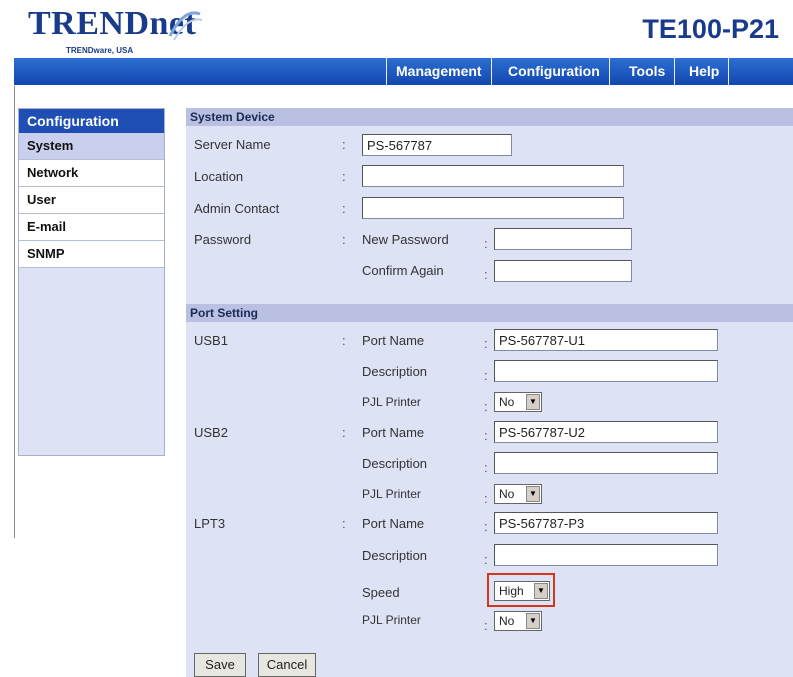 The height and width of the screenshot is (677, 793). Describe the element at coordinates (211, 432) in the screenshot. I see `port-usb2-label: USB2` at that location.